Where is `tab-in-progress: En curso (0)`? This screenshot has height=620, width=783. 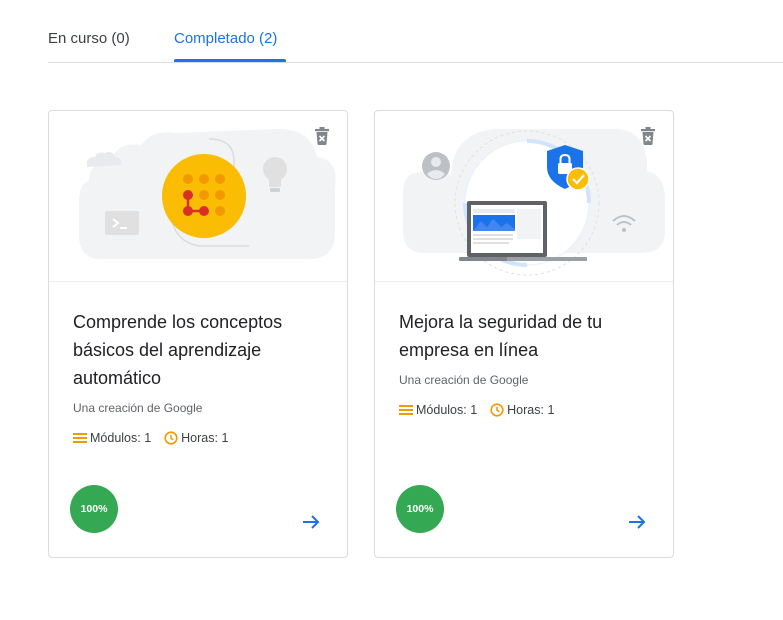
tab-in-progress: En curso (0) is located at coordinates (89, 39).